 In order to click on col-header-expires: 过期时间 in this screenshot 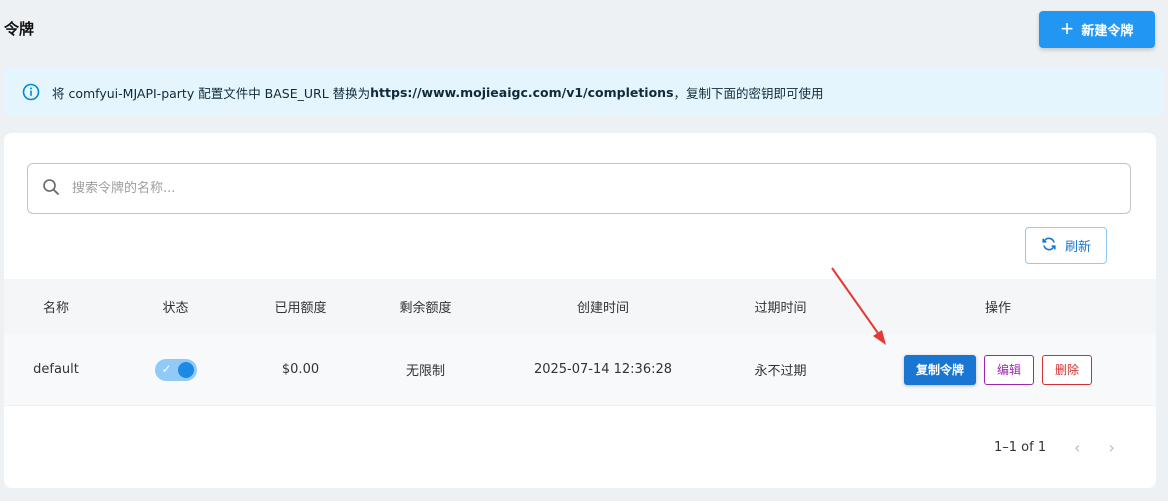, I will do `click(780, 308)`.